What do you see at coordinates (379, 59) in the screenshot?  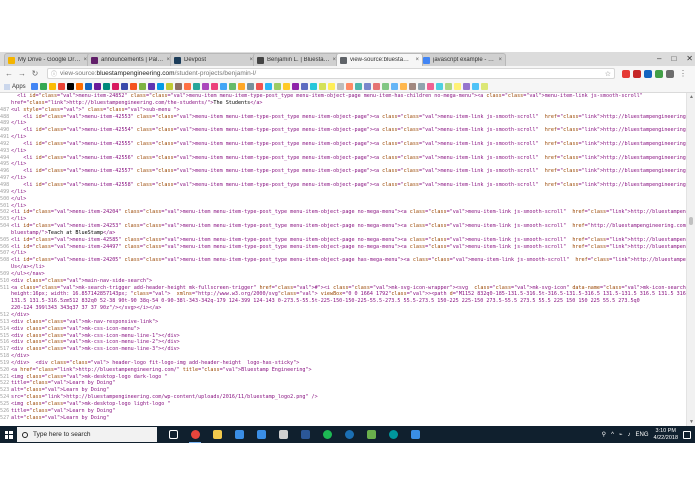 I see `browser-tab: view-source:bluestampe ×` at bounding box center [379, 59].